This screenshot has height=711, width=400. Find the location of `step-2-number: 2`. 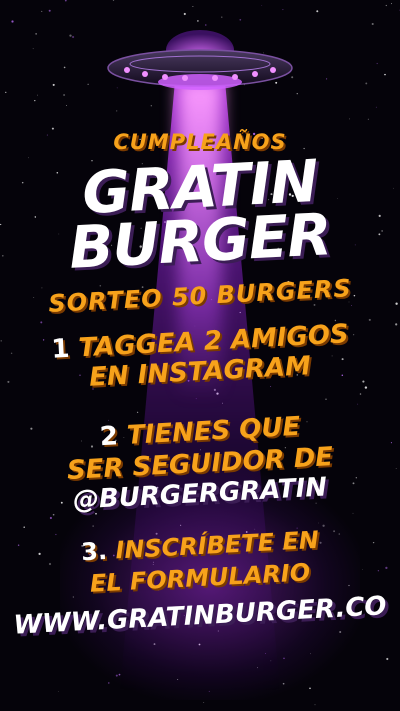

step-2-number: 2 is located at coordinates (109, 437).